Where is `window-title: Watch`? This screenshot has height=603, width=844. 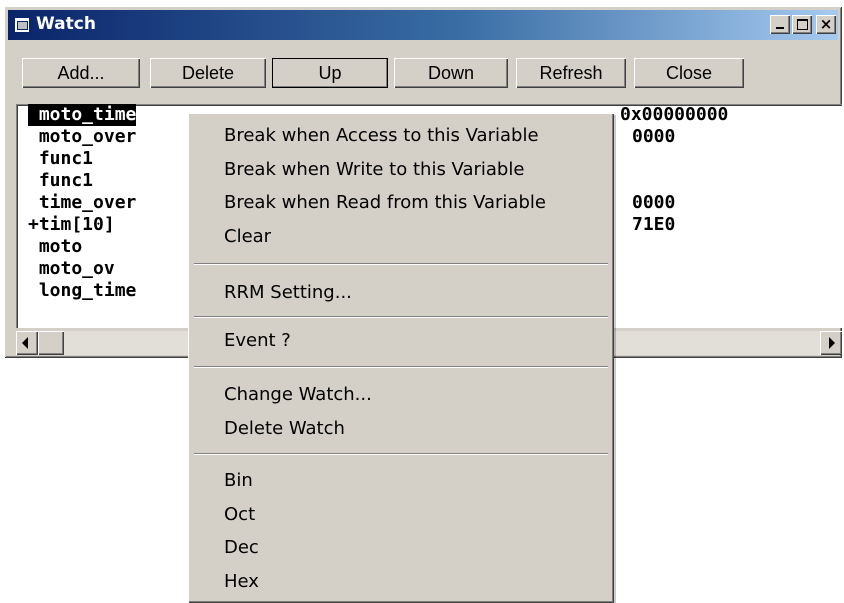
window-title: Watch is located at coordinates (66, 24).